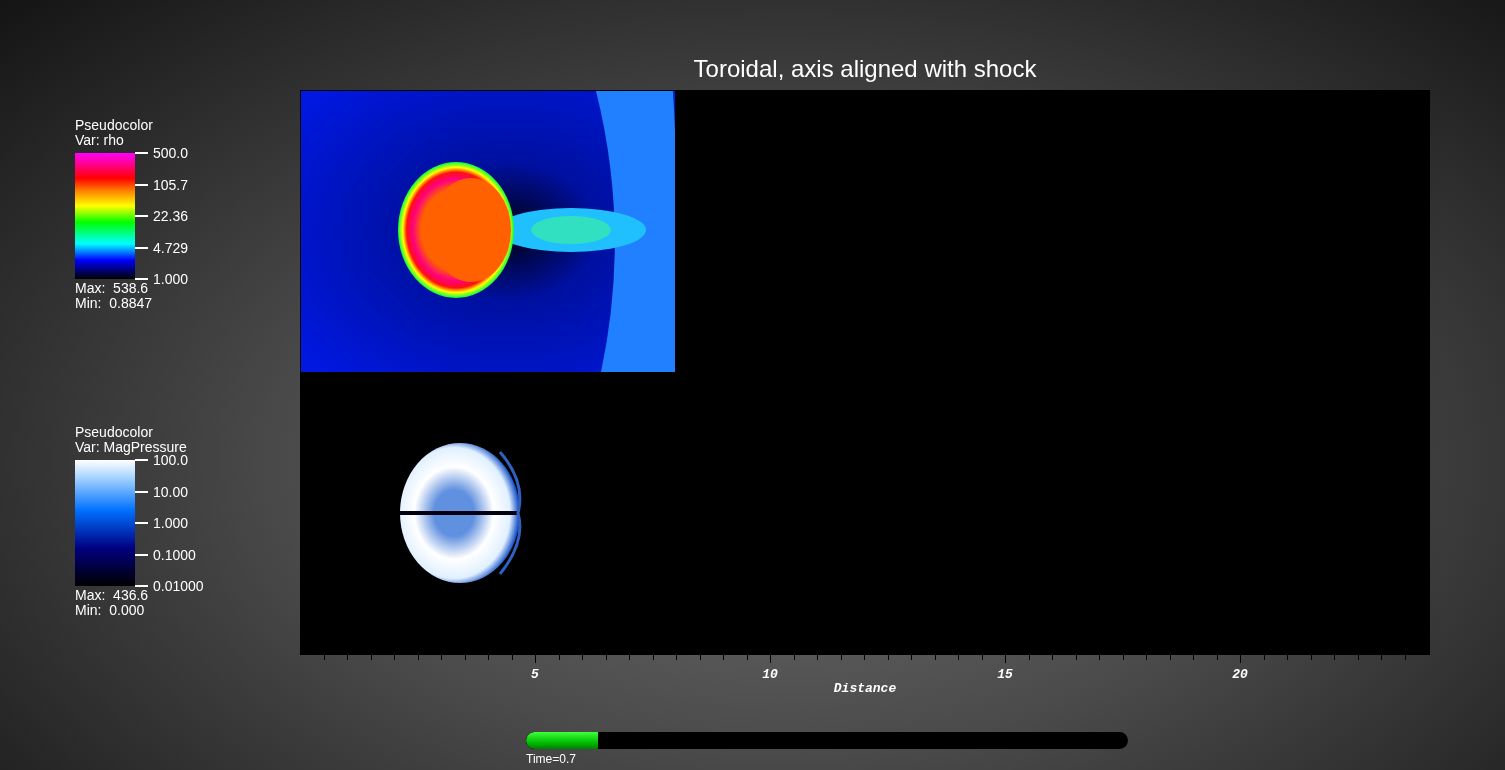 This screenshot has width=1505, height=770. What do you see at coordinates (112, 288) in the screenshot?
I see `legend-max: Max: 538.6` at bounding box center [112, 288].